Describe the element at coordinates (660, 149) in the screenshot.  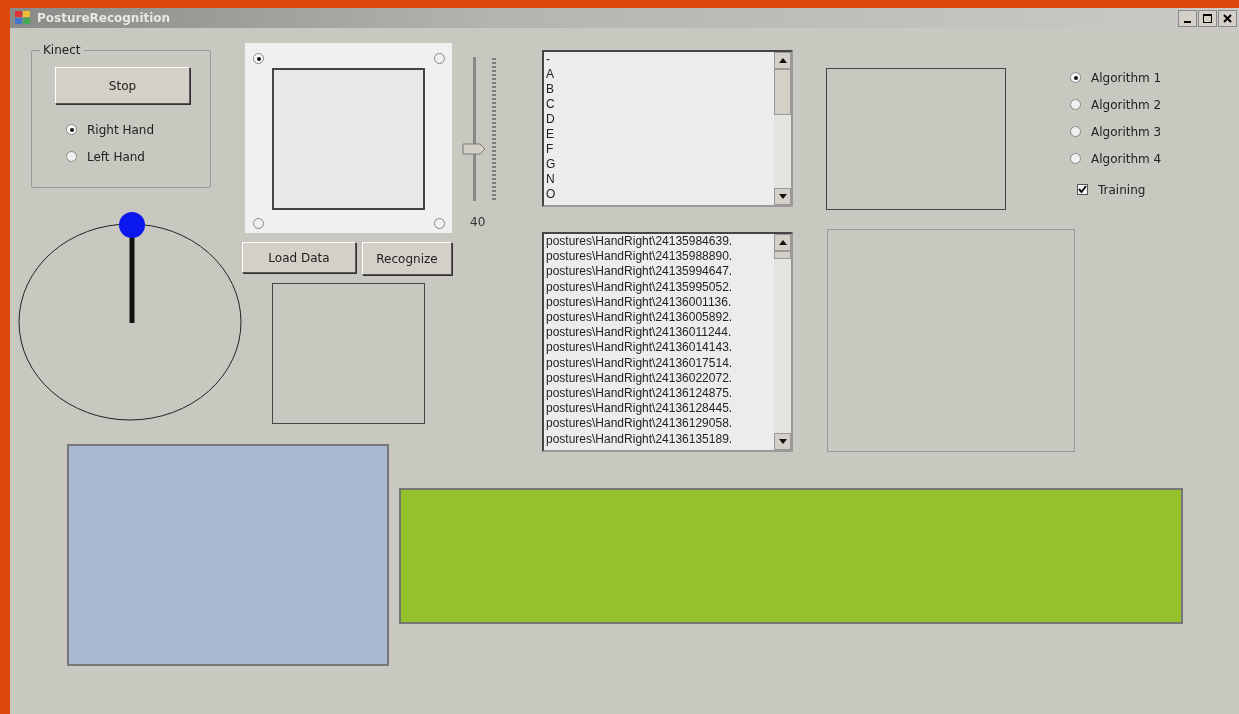
I see `list-item: F` at that location.